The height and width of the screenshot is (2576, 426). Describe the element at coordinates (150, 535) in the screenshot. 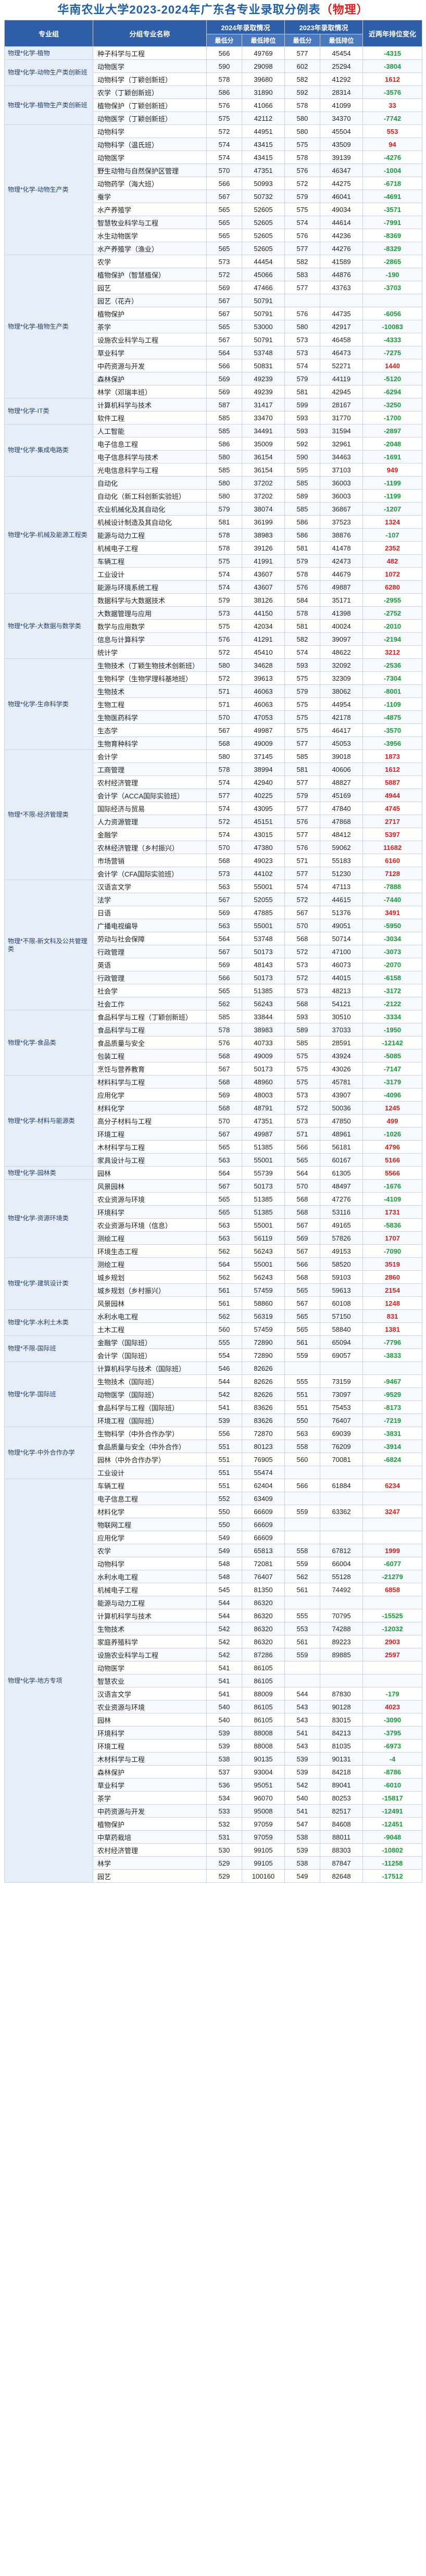

I see `major-name: 能源与动力工程` at that location.